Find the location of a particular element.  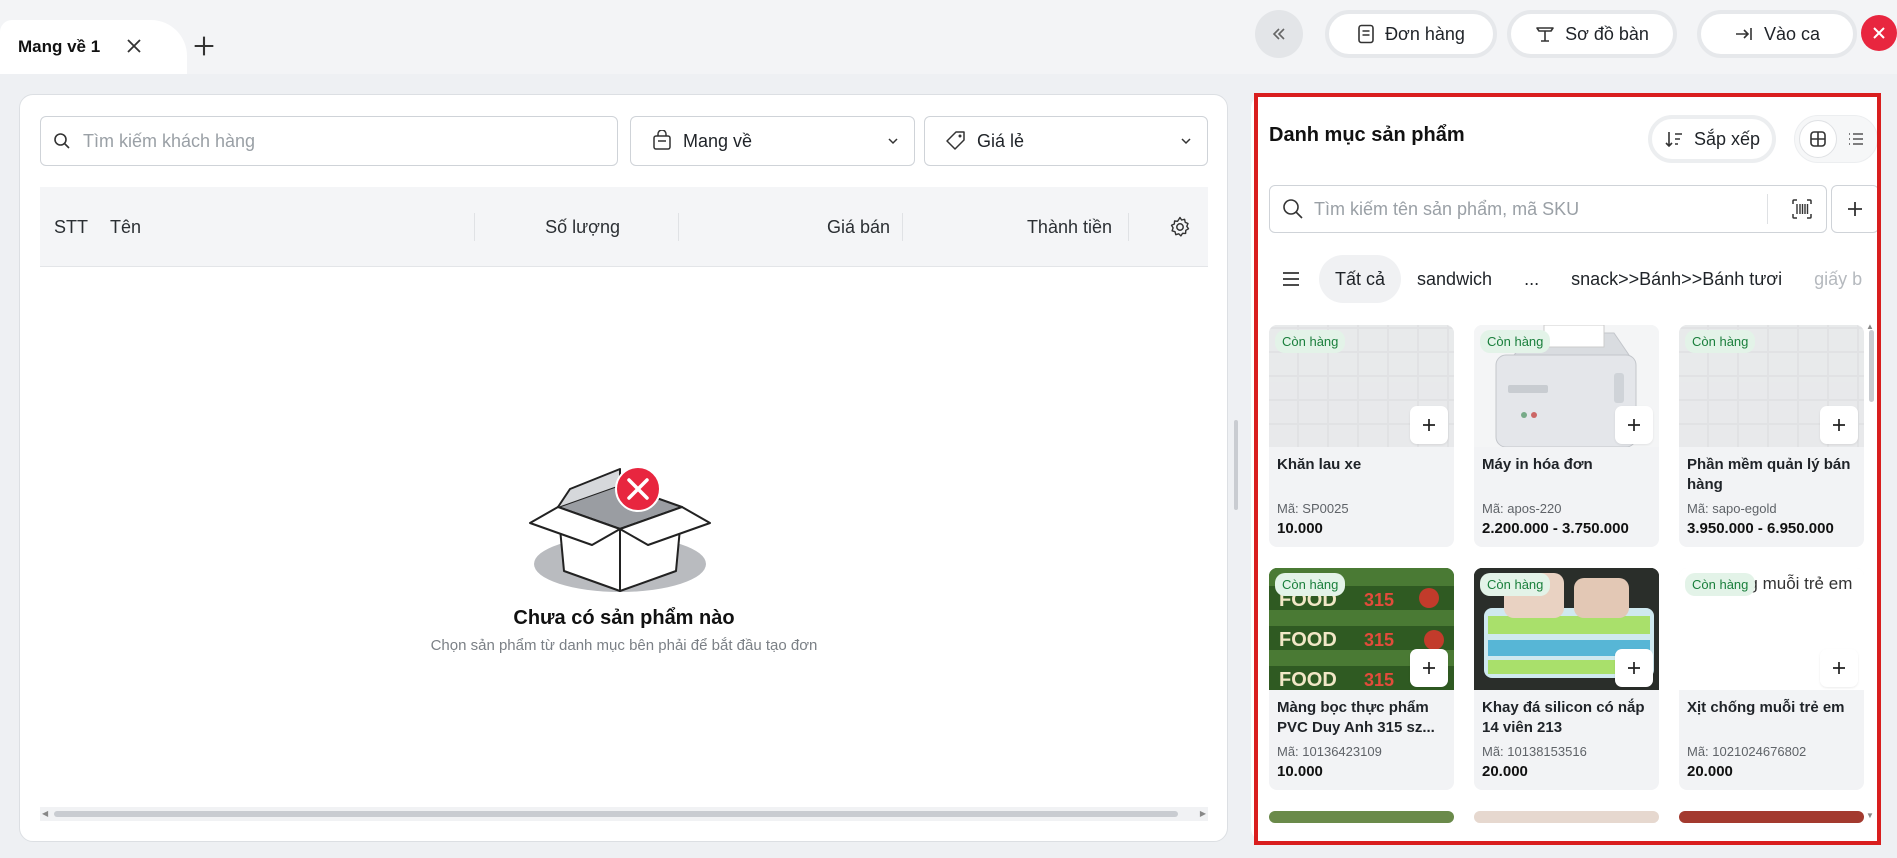

table-map-button: Sơ đồ bàn is located at coordinates (1592, 34).